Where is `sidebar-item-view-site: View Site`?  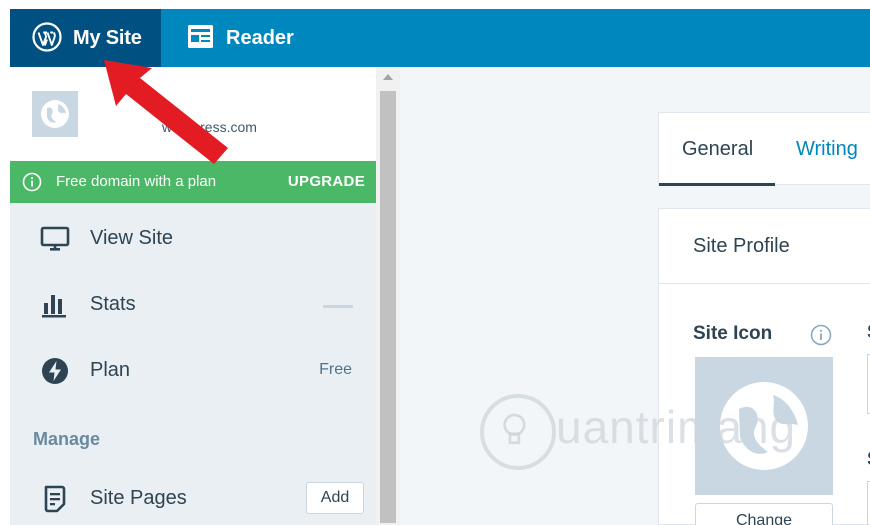
sidebar-item-view-site: View Site is located at coordinates (193, 238).